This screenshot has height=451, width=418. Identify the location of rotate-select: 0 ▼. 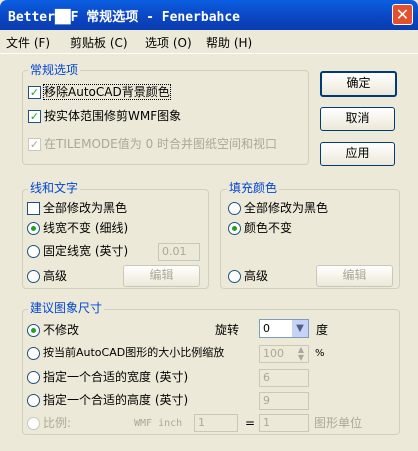
(284, 328).